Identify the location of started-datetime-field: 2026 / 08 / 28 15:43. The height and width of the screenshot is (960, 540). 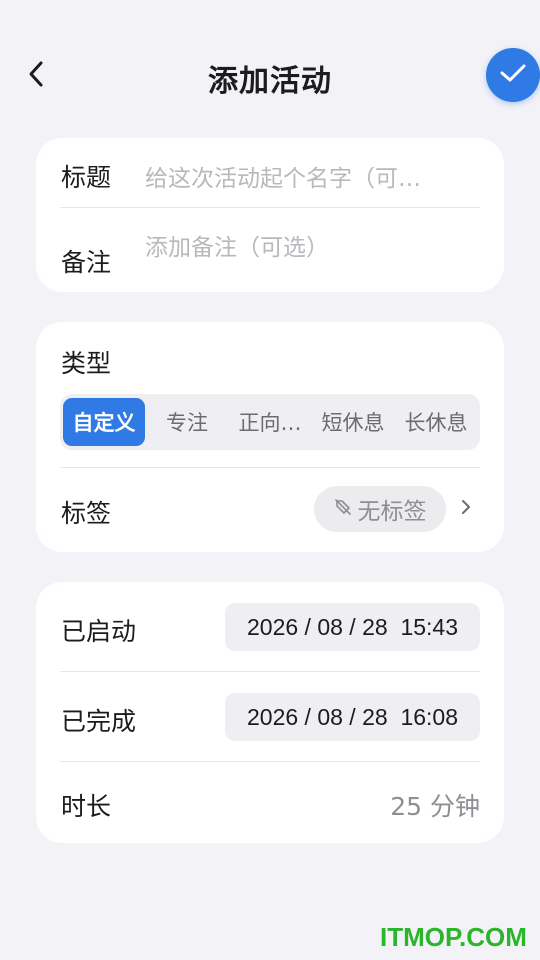
(352, 627).